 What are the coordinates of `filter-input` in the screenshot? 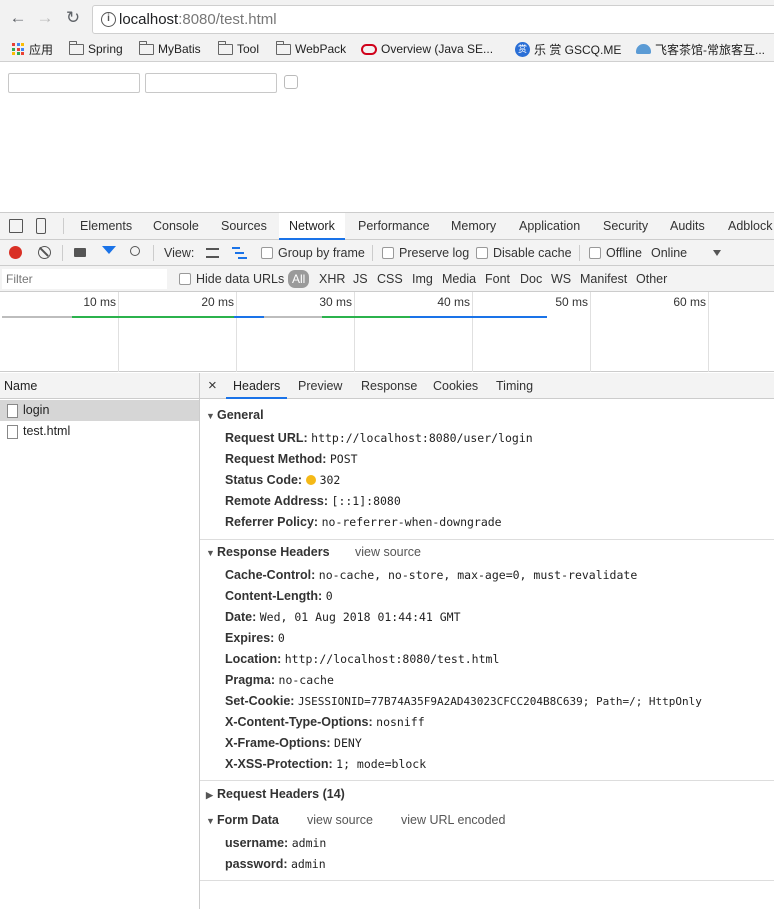 It's located at (84, 279).